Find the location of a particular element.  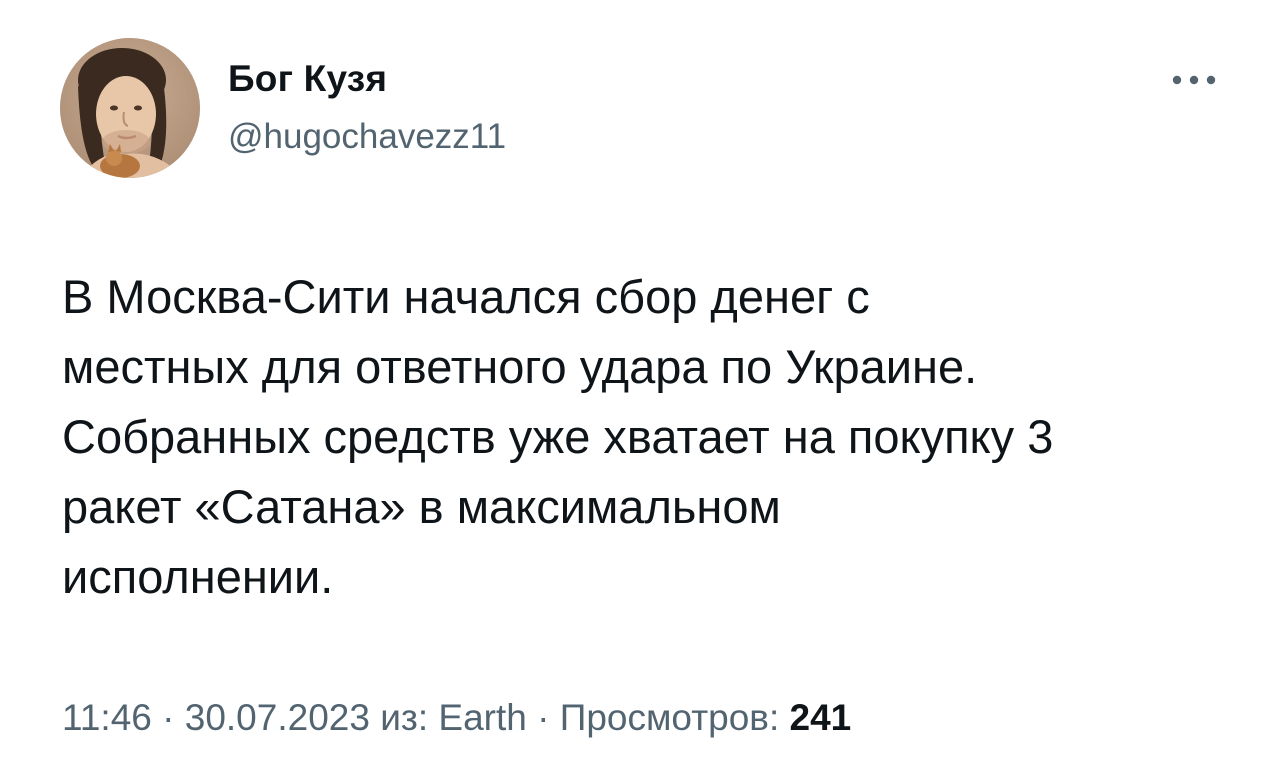

views-count: 241 is located at coordinates (820, 717).